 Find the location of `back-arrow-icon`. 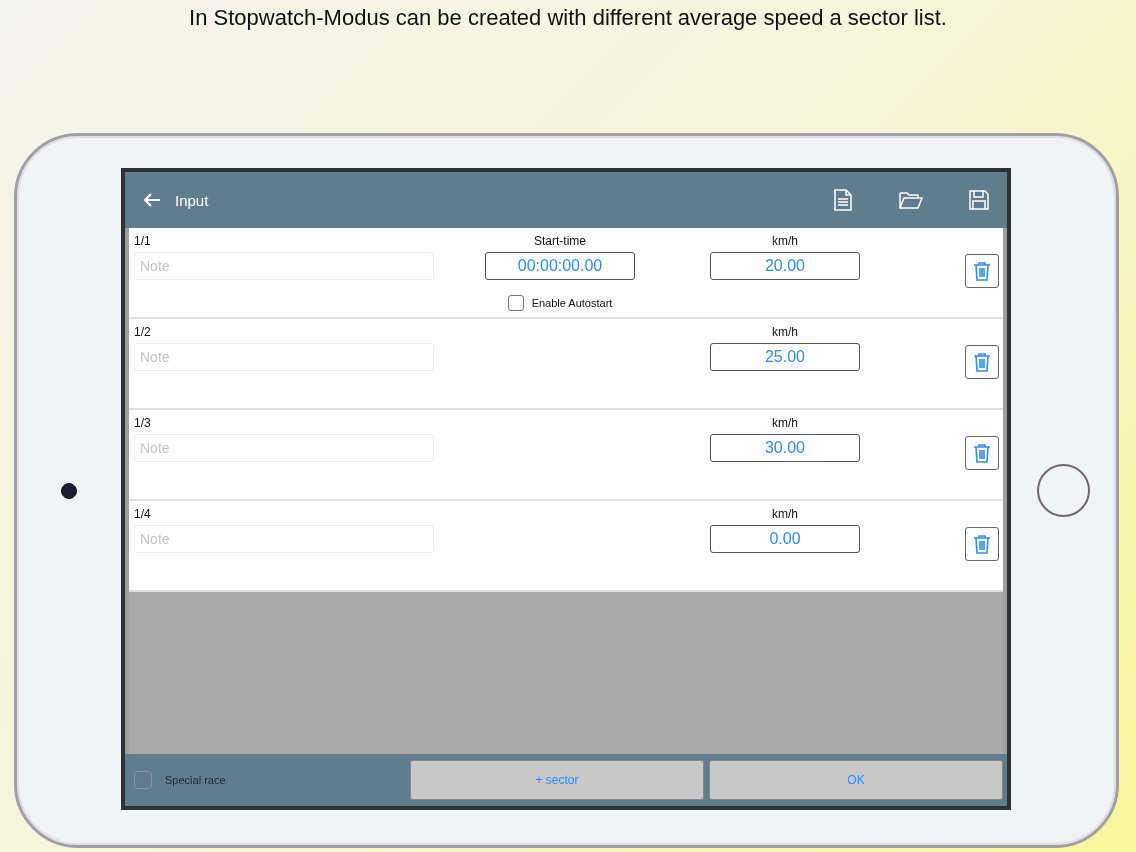

back-arrow-icon is located at coordinates (152, 200).